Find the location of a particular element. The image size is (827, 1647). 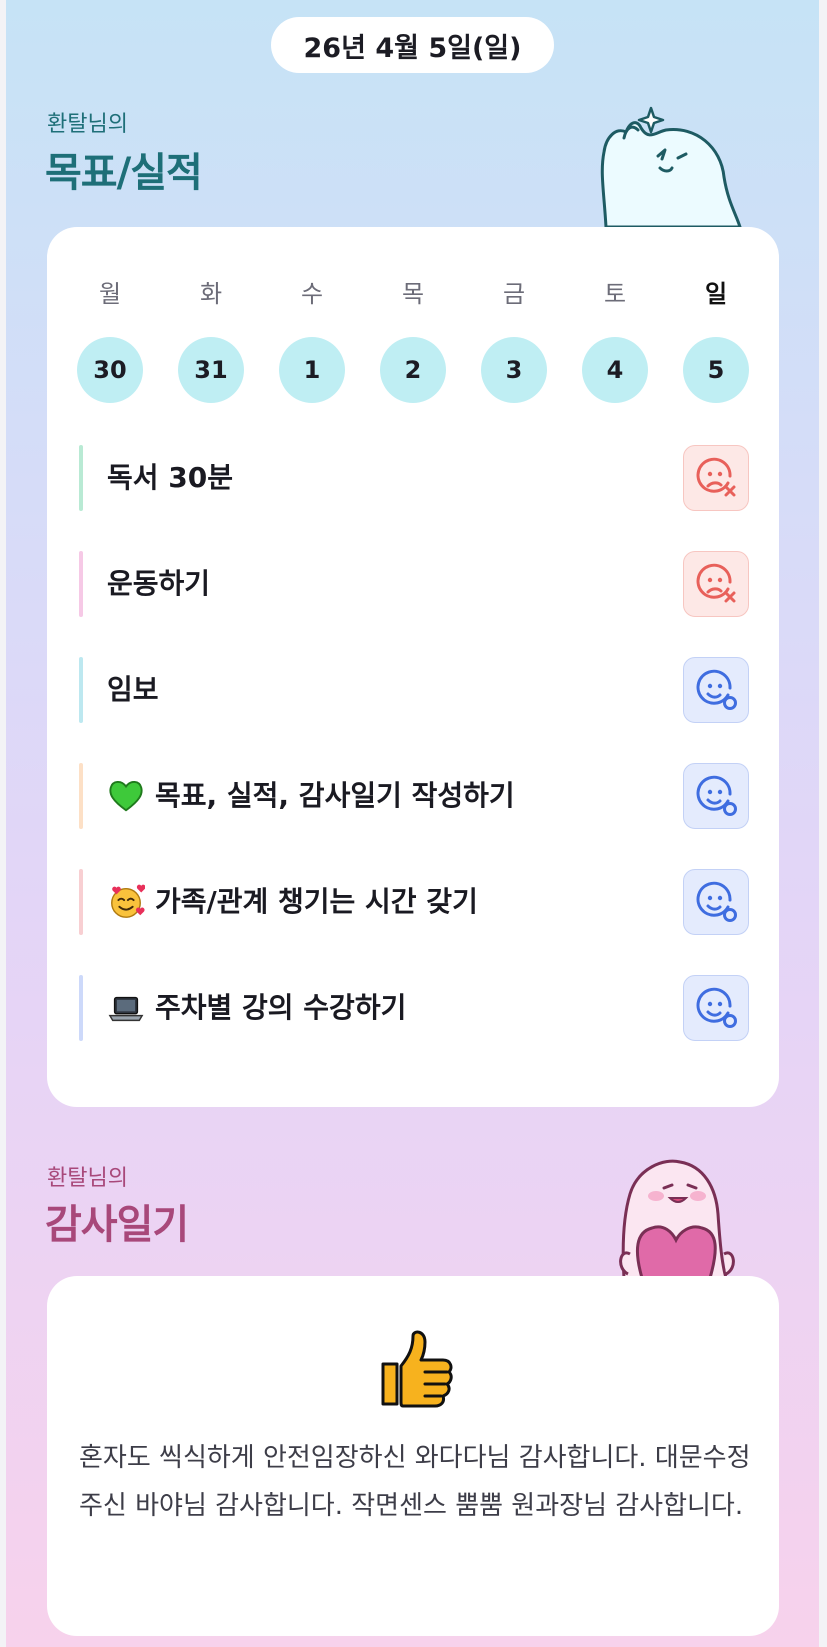

thumbs-up-icon is located at coordinates (417, 1369).